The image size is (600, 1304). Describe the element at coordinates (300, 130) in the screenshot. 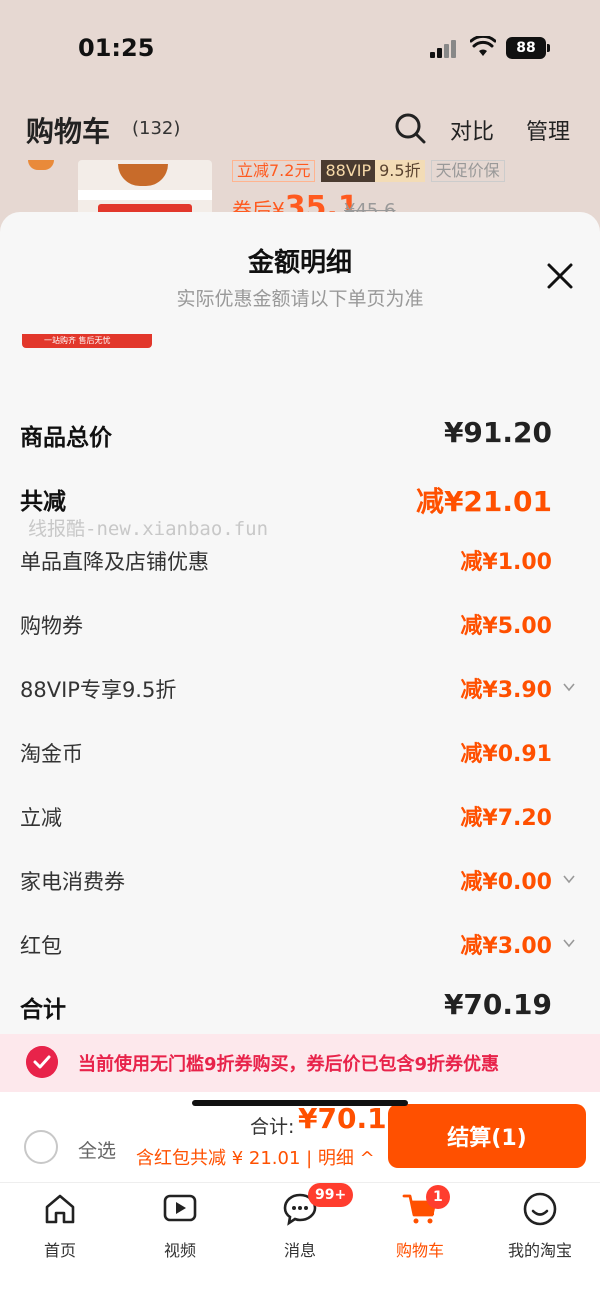

I see `cart-header: 购物车 (132) 对比 管理` at that location.